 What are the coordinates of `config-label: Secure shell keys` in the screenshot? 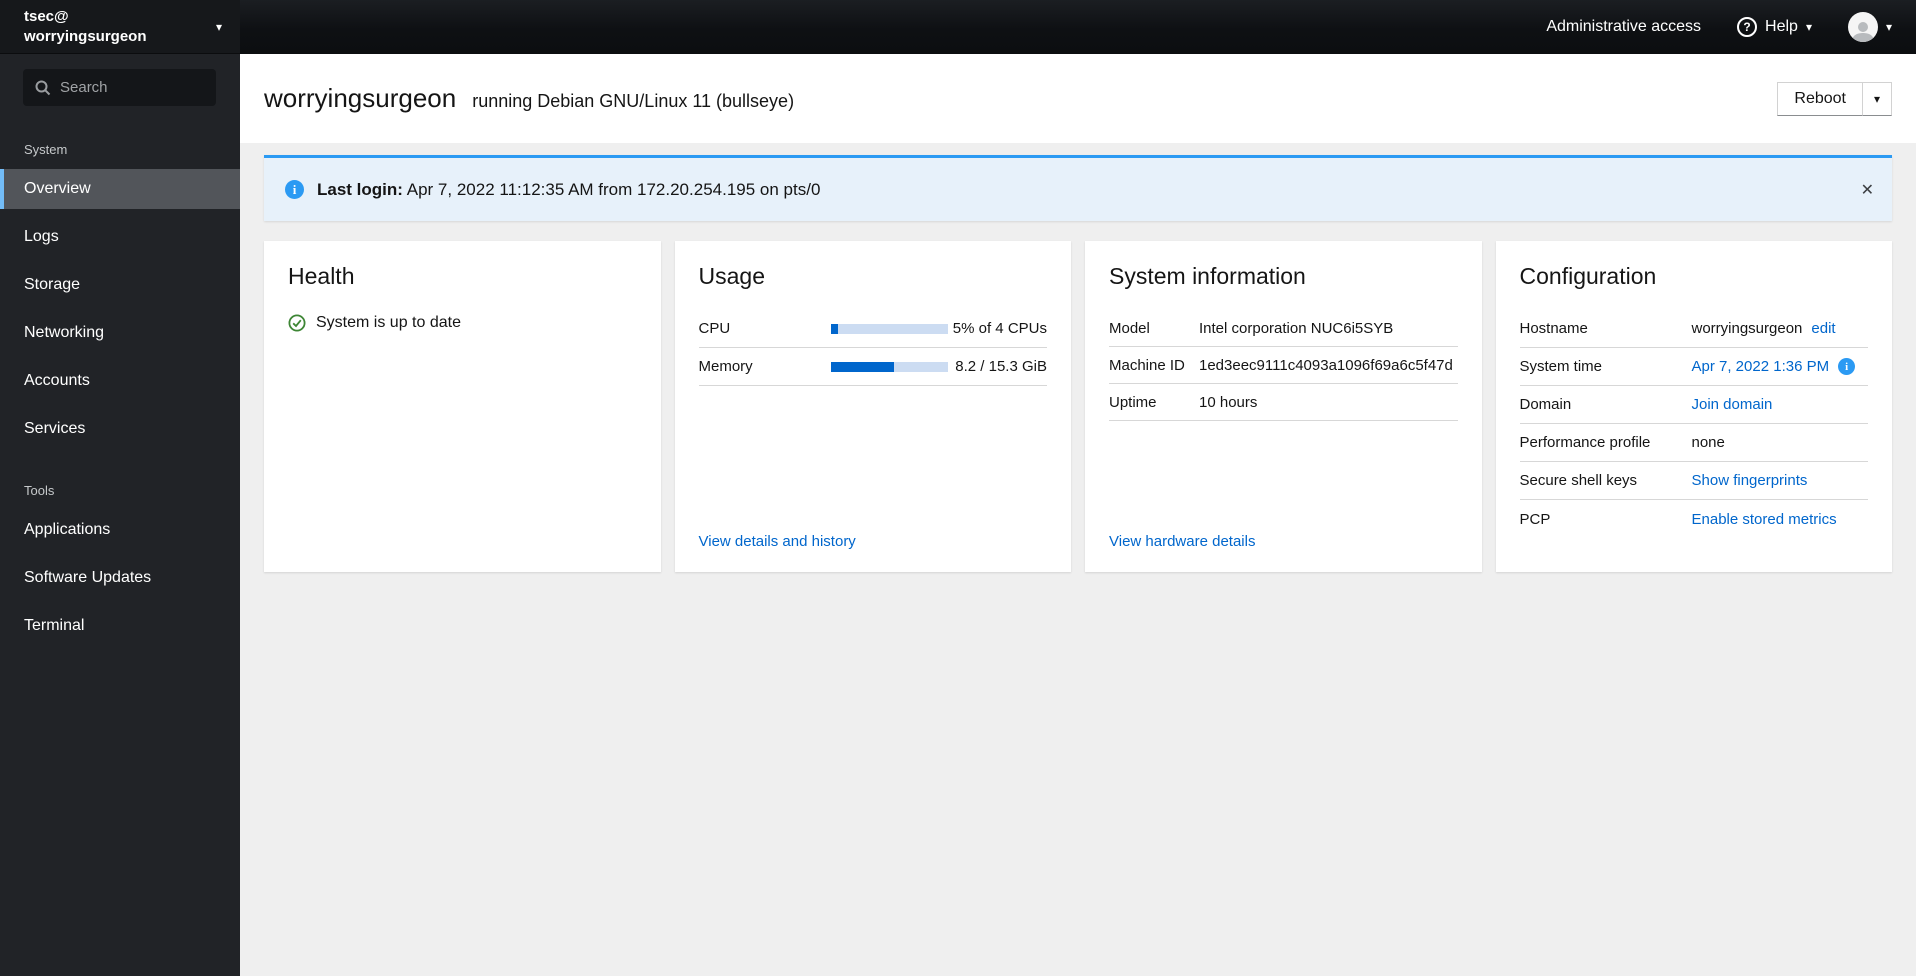 It's located at (1578, 480).